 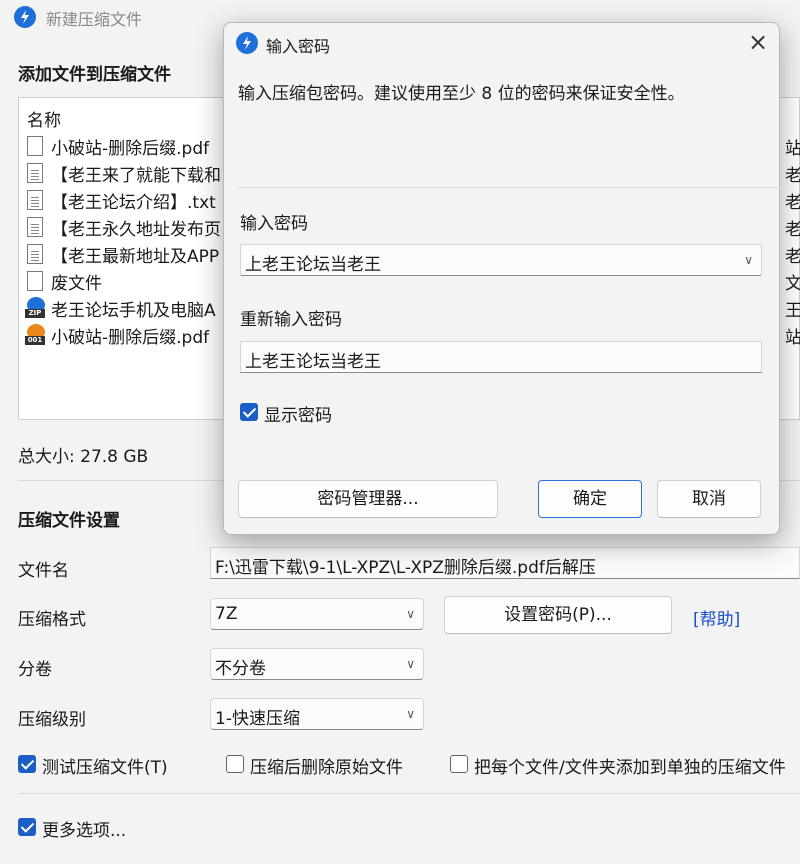 I want to click on settings-section-title: 压缩文件设置, so click(x=69, y=521).